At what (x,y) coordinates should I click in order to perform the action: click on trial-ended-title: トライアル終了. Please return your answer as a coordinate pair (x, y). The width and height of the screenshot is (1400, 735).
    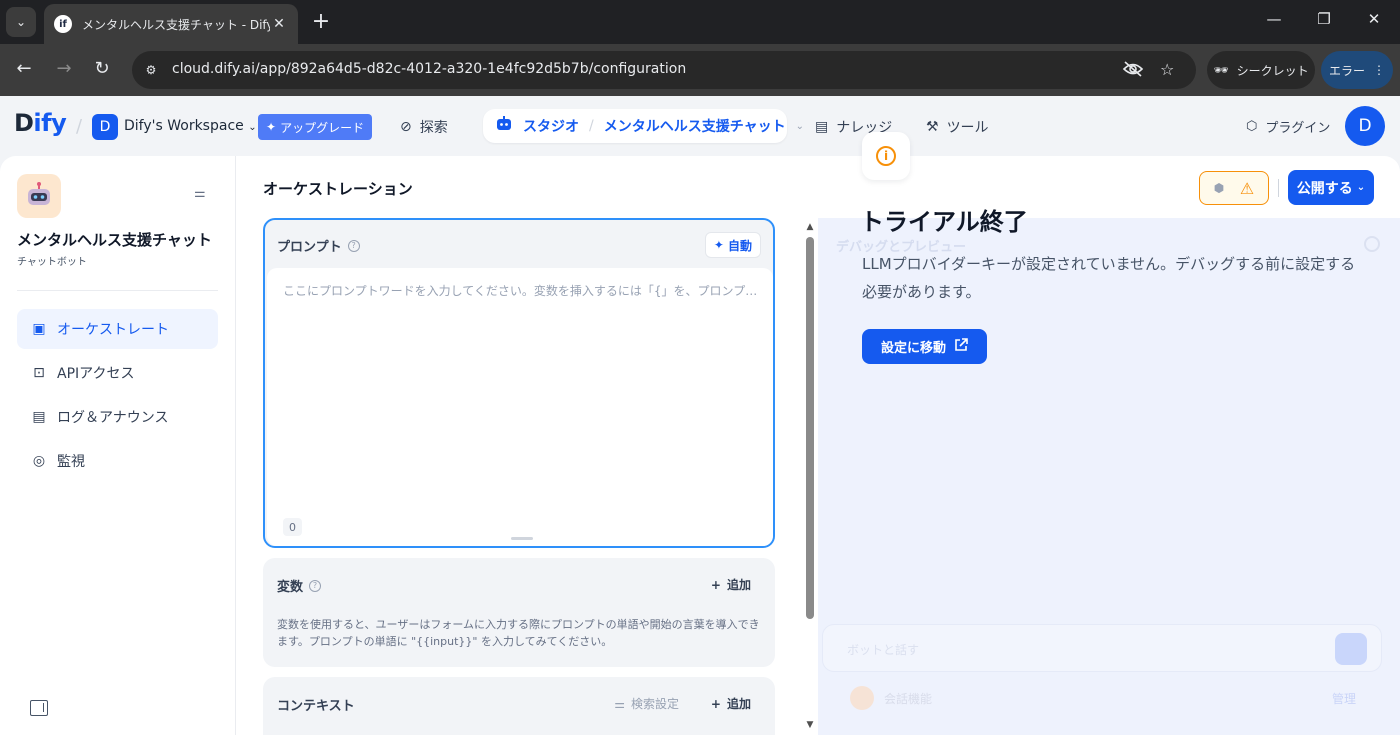
    Looking at the image, I should click on (944, 222).